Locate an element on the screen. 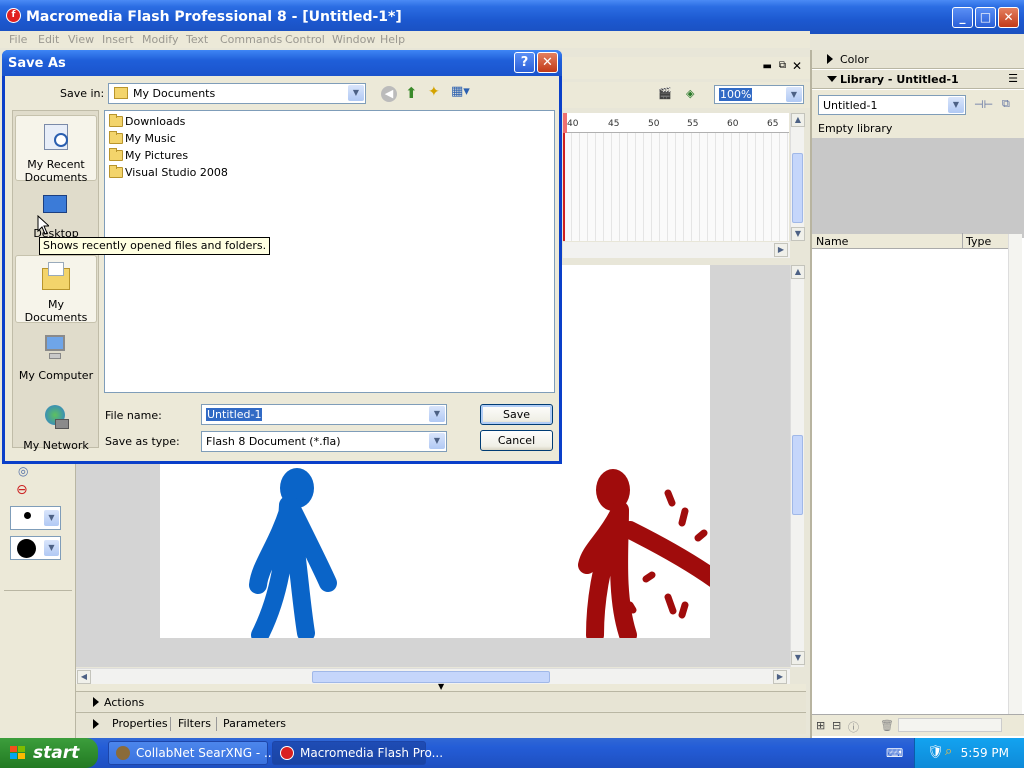  list-item-visual-studio-2008: Visual Studio 2008 is located at coordinates (167, 172).